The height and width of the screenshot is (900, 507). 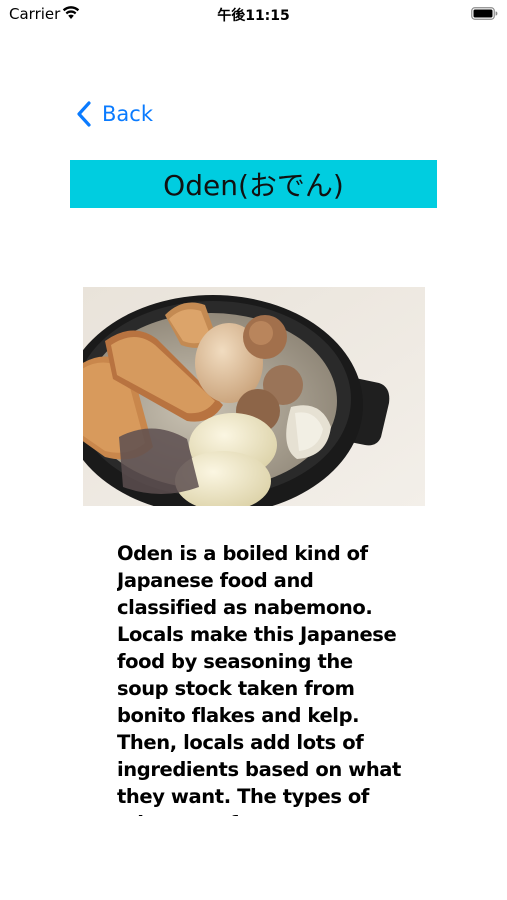 I want to click on page-title: Oden(おでん), so click(x=253, y=185).